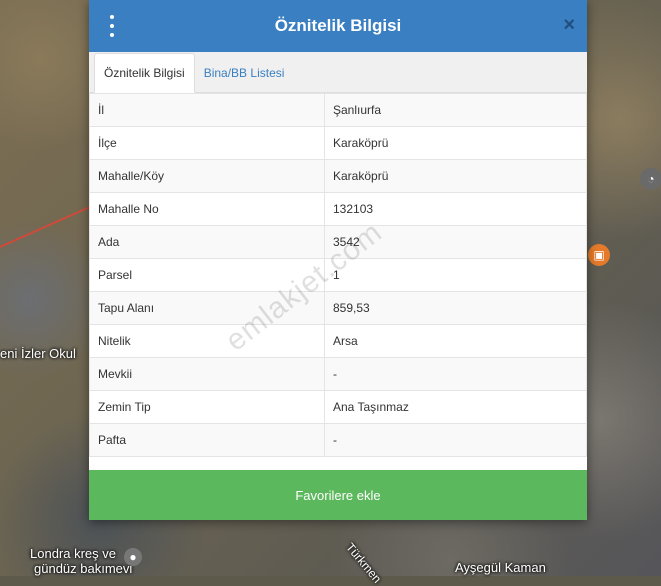  Describe the element at coordinates (207, 341) in the screenshot. I see `attribute-key: Nitelik` at that location.